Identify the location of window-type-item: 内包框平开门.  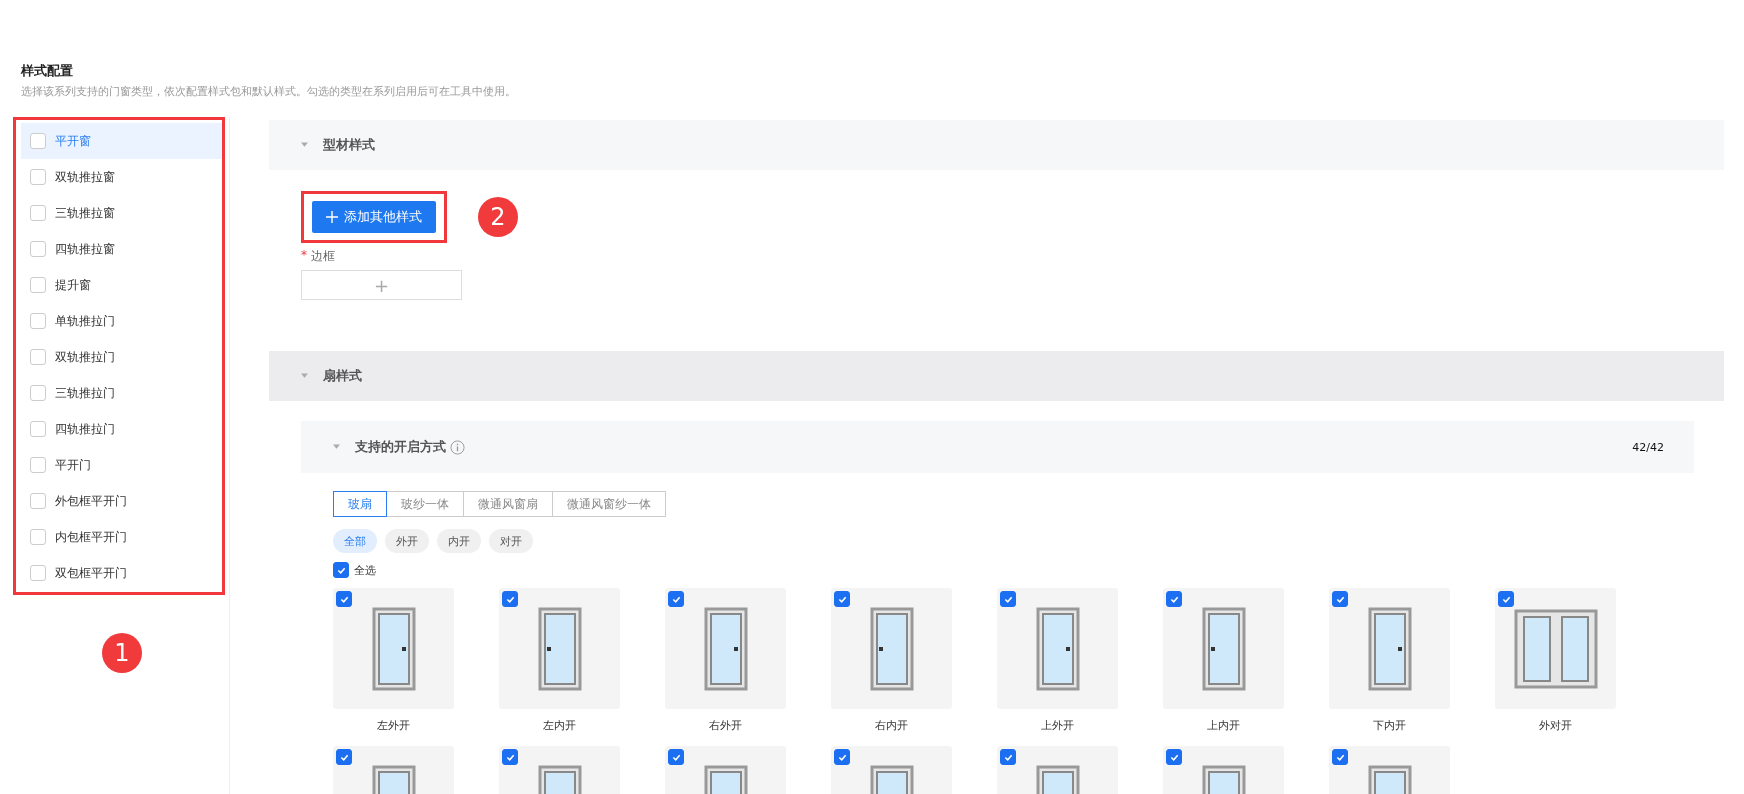
(123, 537).